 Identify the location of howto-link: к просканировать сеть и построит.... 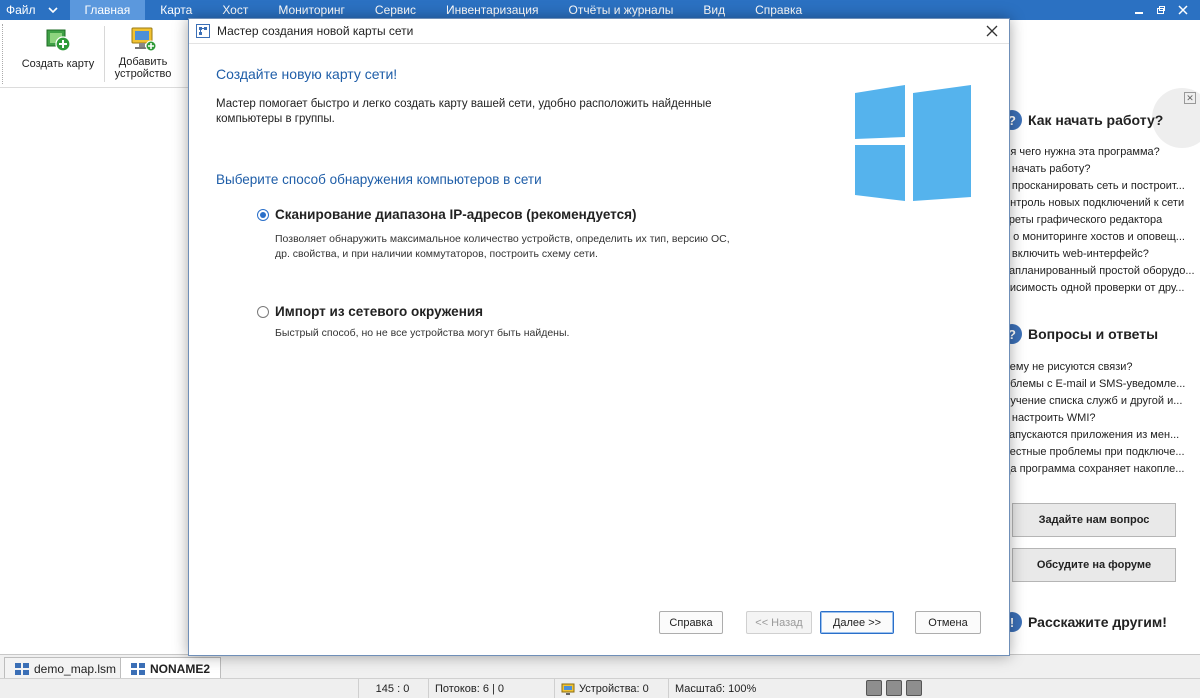
(1099, 186).